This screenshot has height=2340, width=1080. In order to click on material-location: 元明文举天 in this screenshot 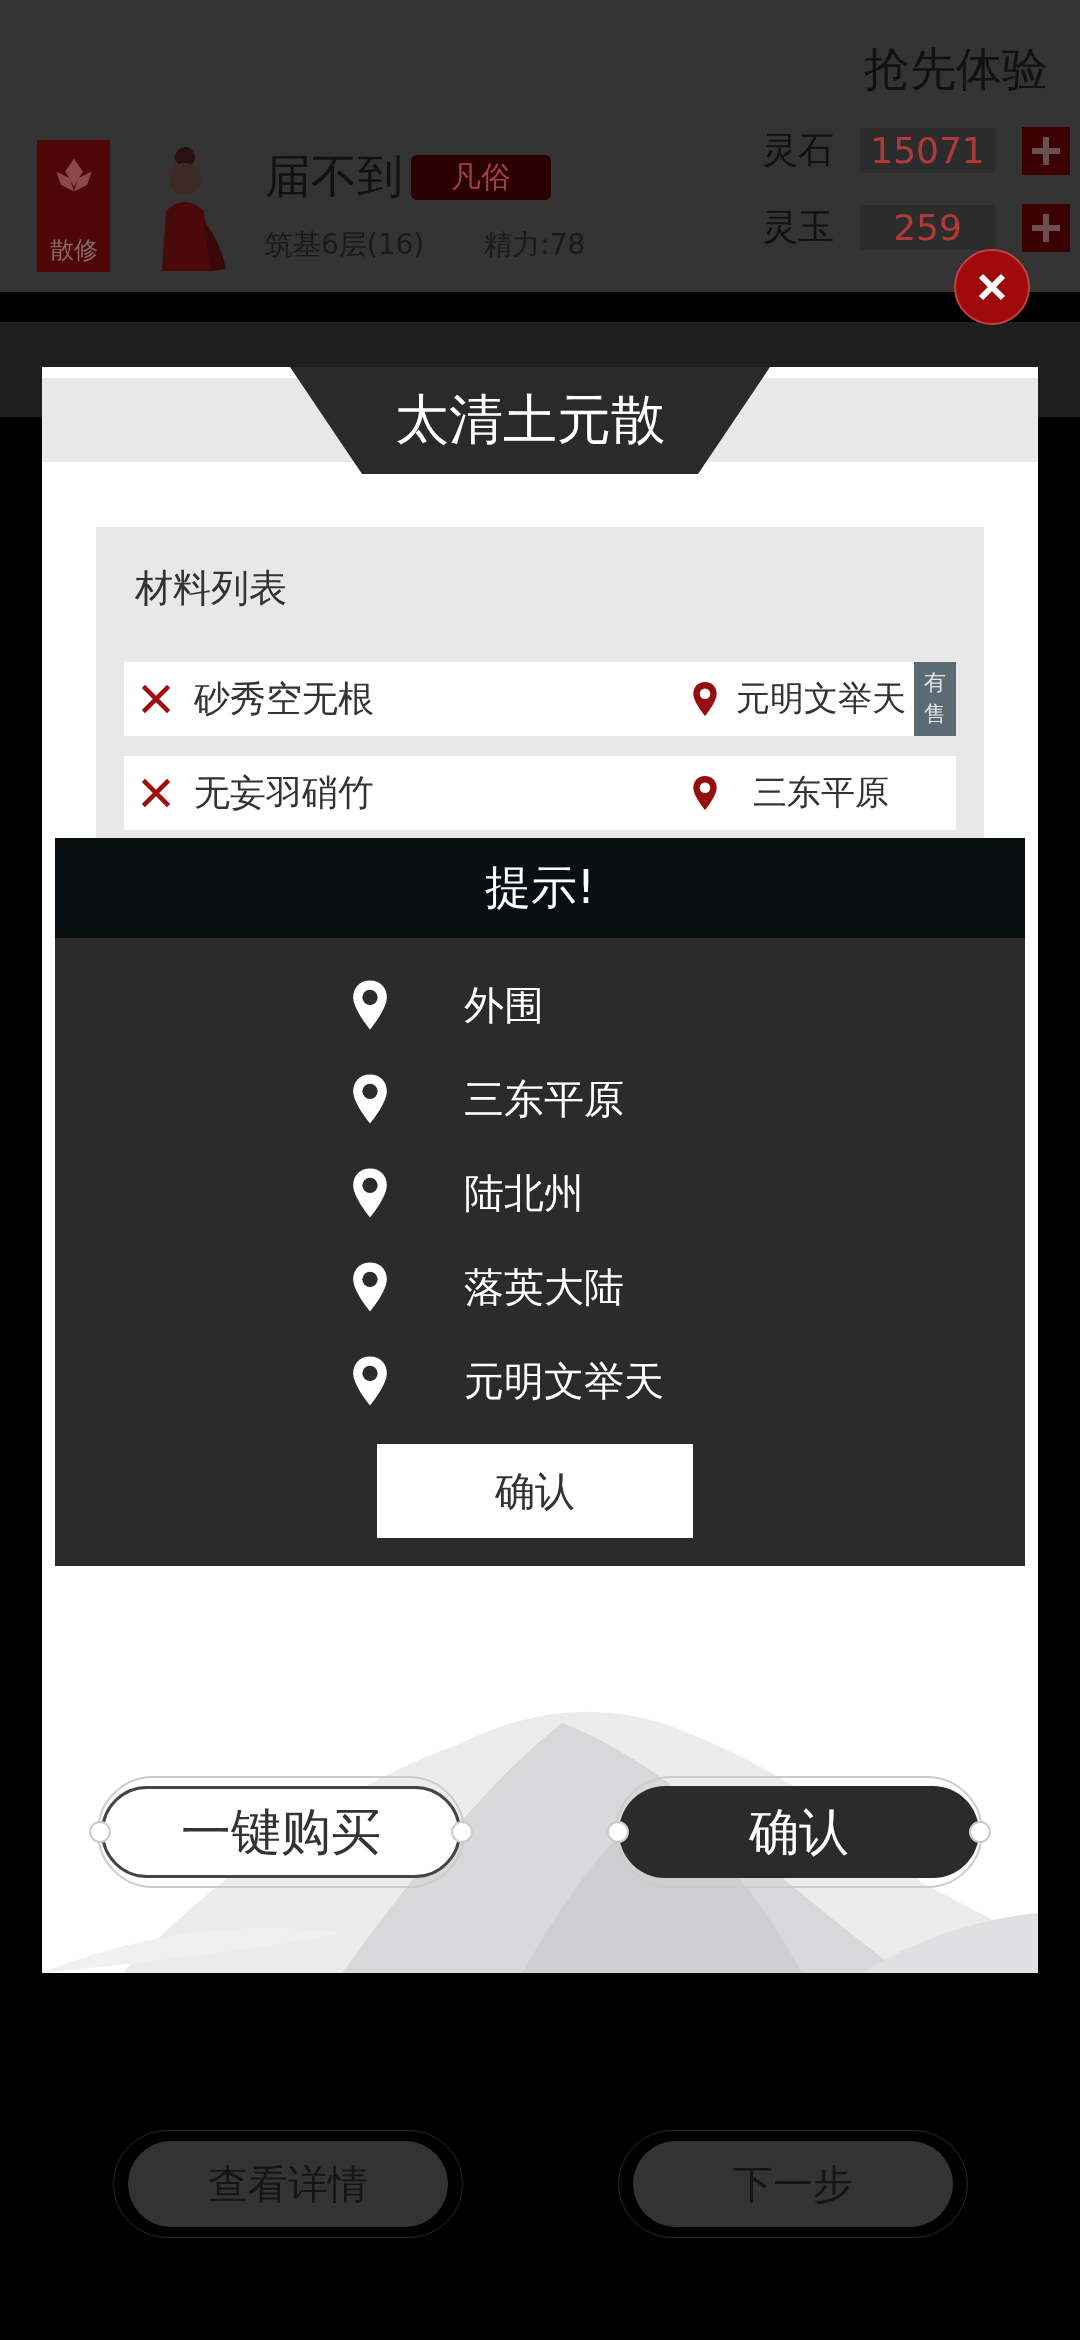, I will do `click(821, 698)`.